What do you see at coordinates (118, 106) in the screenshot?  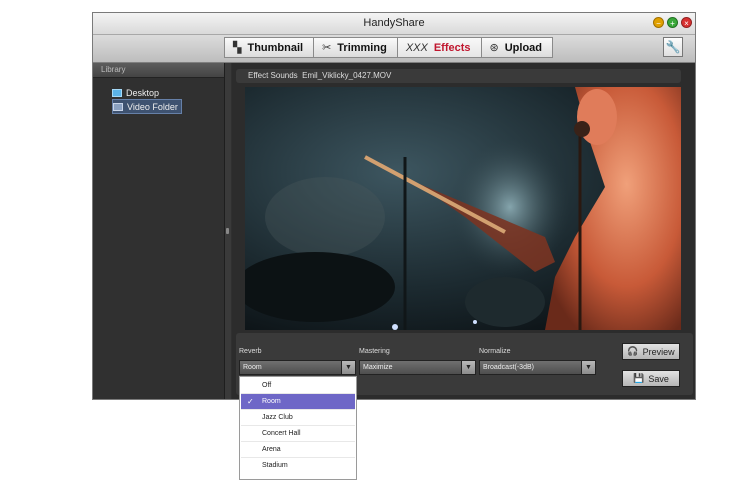 I see `video-folder-icon` at bounding box center [118, 106].